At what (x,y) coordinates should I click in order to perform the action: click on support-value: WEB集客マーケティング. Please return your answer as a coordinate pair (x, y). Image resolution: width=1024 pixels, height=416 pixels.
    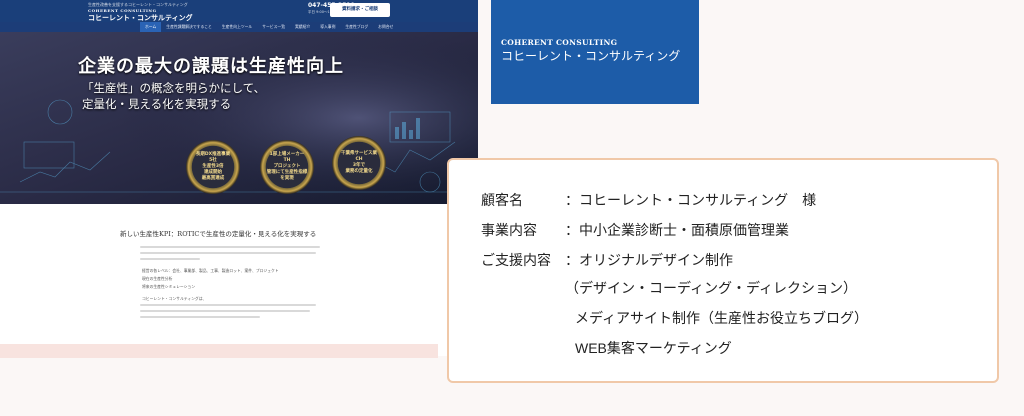
    Looking at the image, I should click on (653, 348).